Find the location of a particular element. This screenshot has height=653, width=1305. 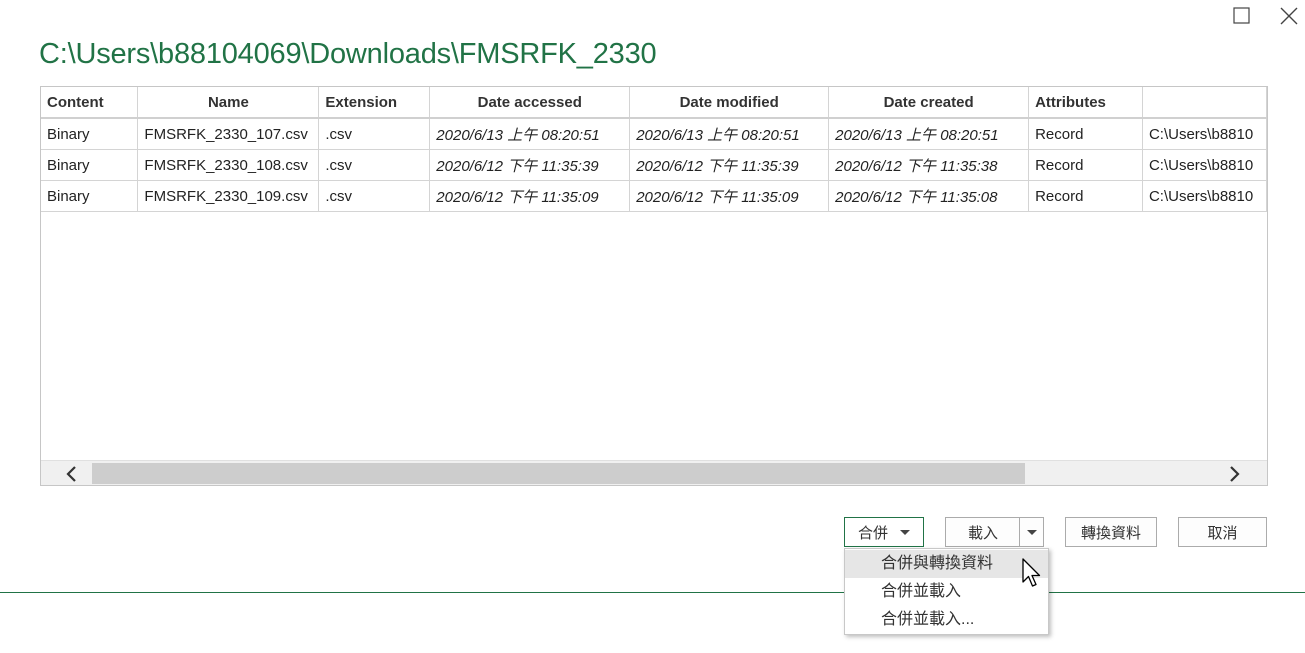

column-header-date-modified: Date modified is located at coordinates (729, 103).